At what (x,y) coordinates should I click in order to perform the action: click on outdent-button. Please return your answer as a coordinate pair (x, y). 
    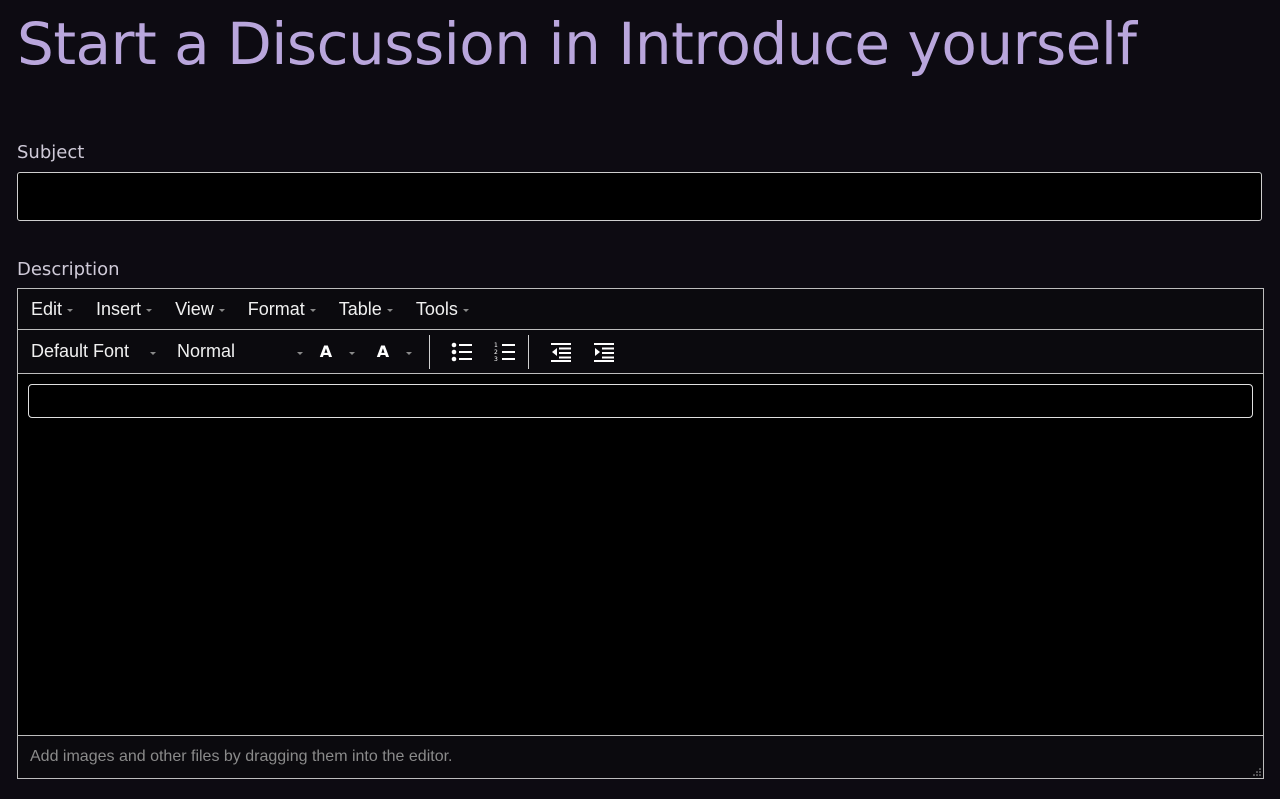
    Looking at the image, I should click on (560, 352).